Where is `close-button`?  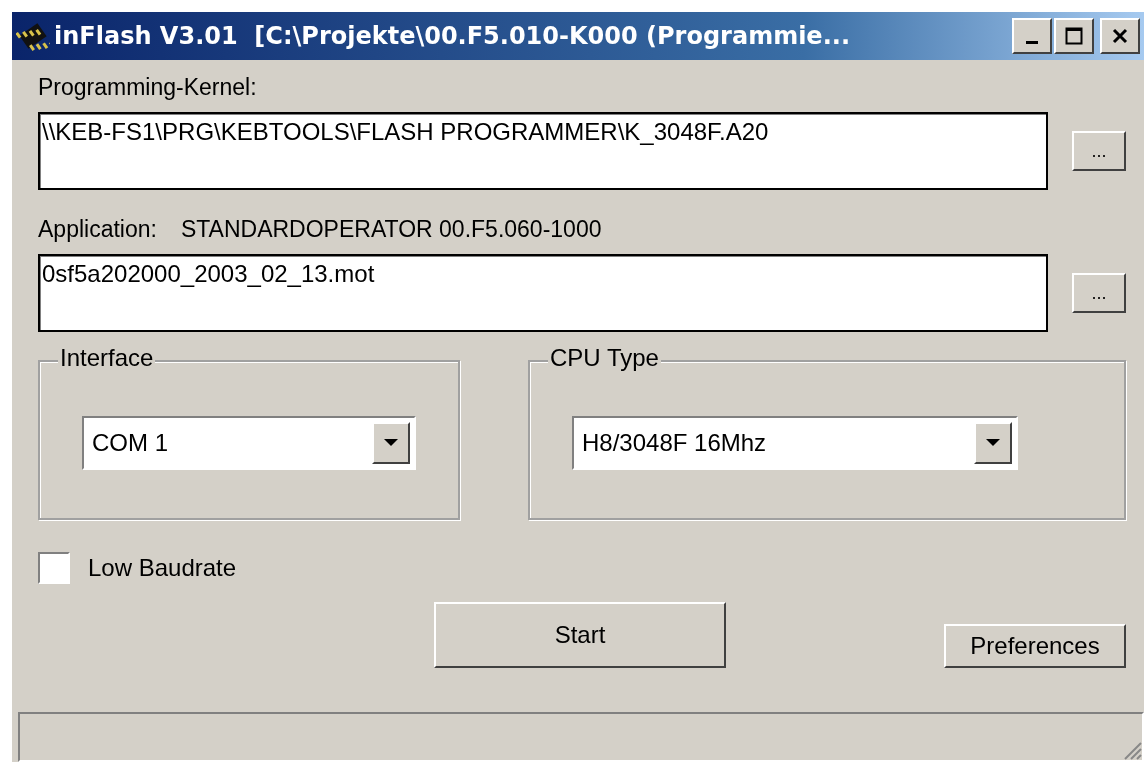 close-button is located at coordinates (1120, 36).